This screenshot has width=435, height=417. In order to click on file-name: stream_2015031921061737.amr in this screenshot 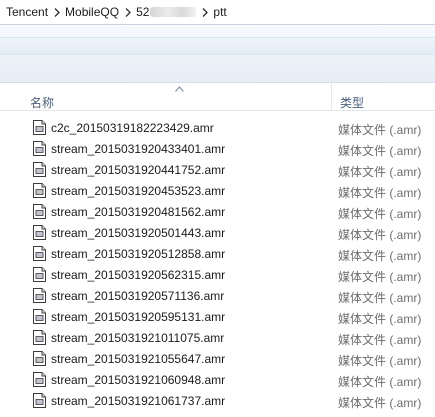, I will do `click(138, 401)`.